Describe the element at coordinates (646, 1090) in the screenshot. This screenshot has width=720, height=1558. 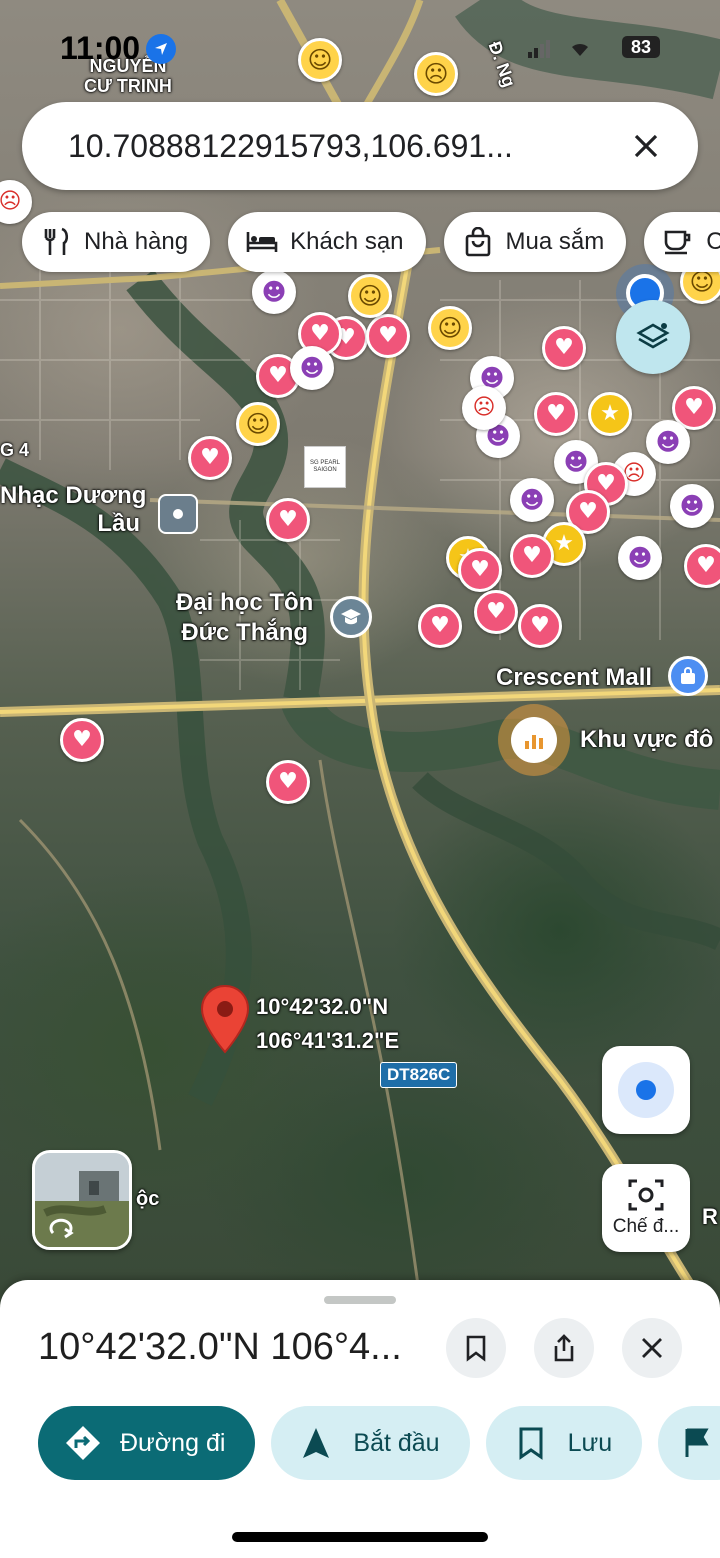
I see `my-location-button` at that location.